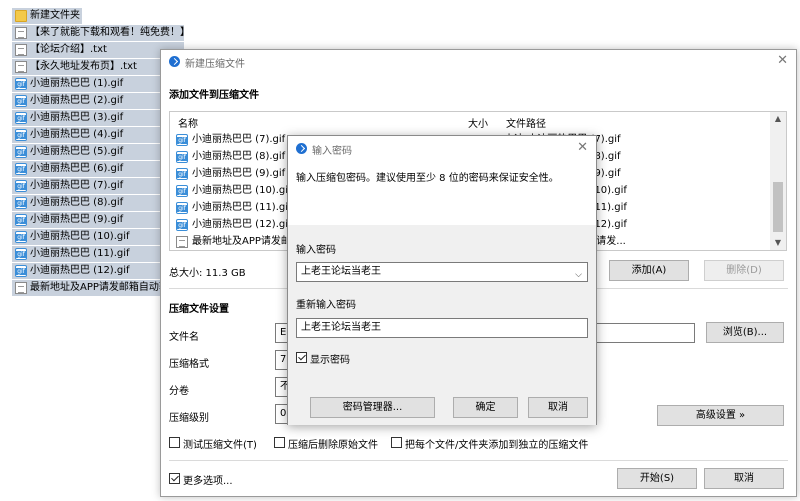  Describe the element at coordinates (21, 16) in the screenshot. I see `folder-icon` at that location.